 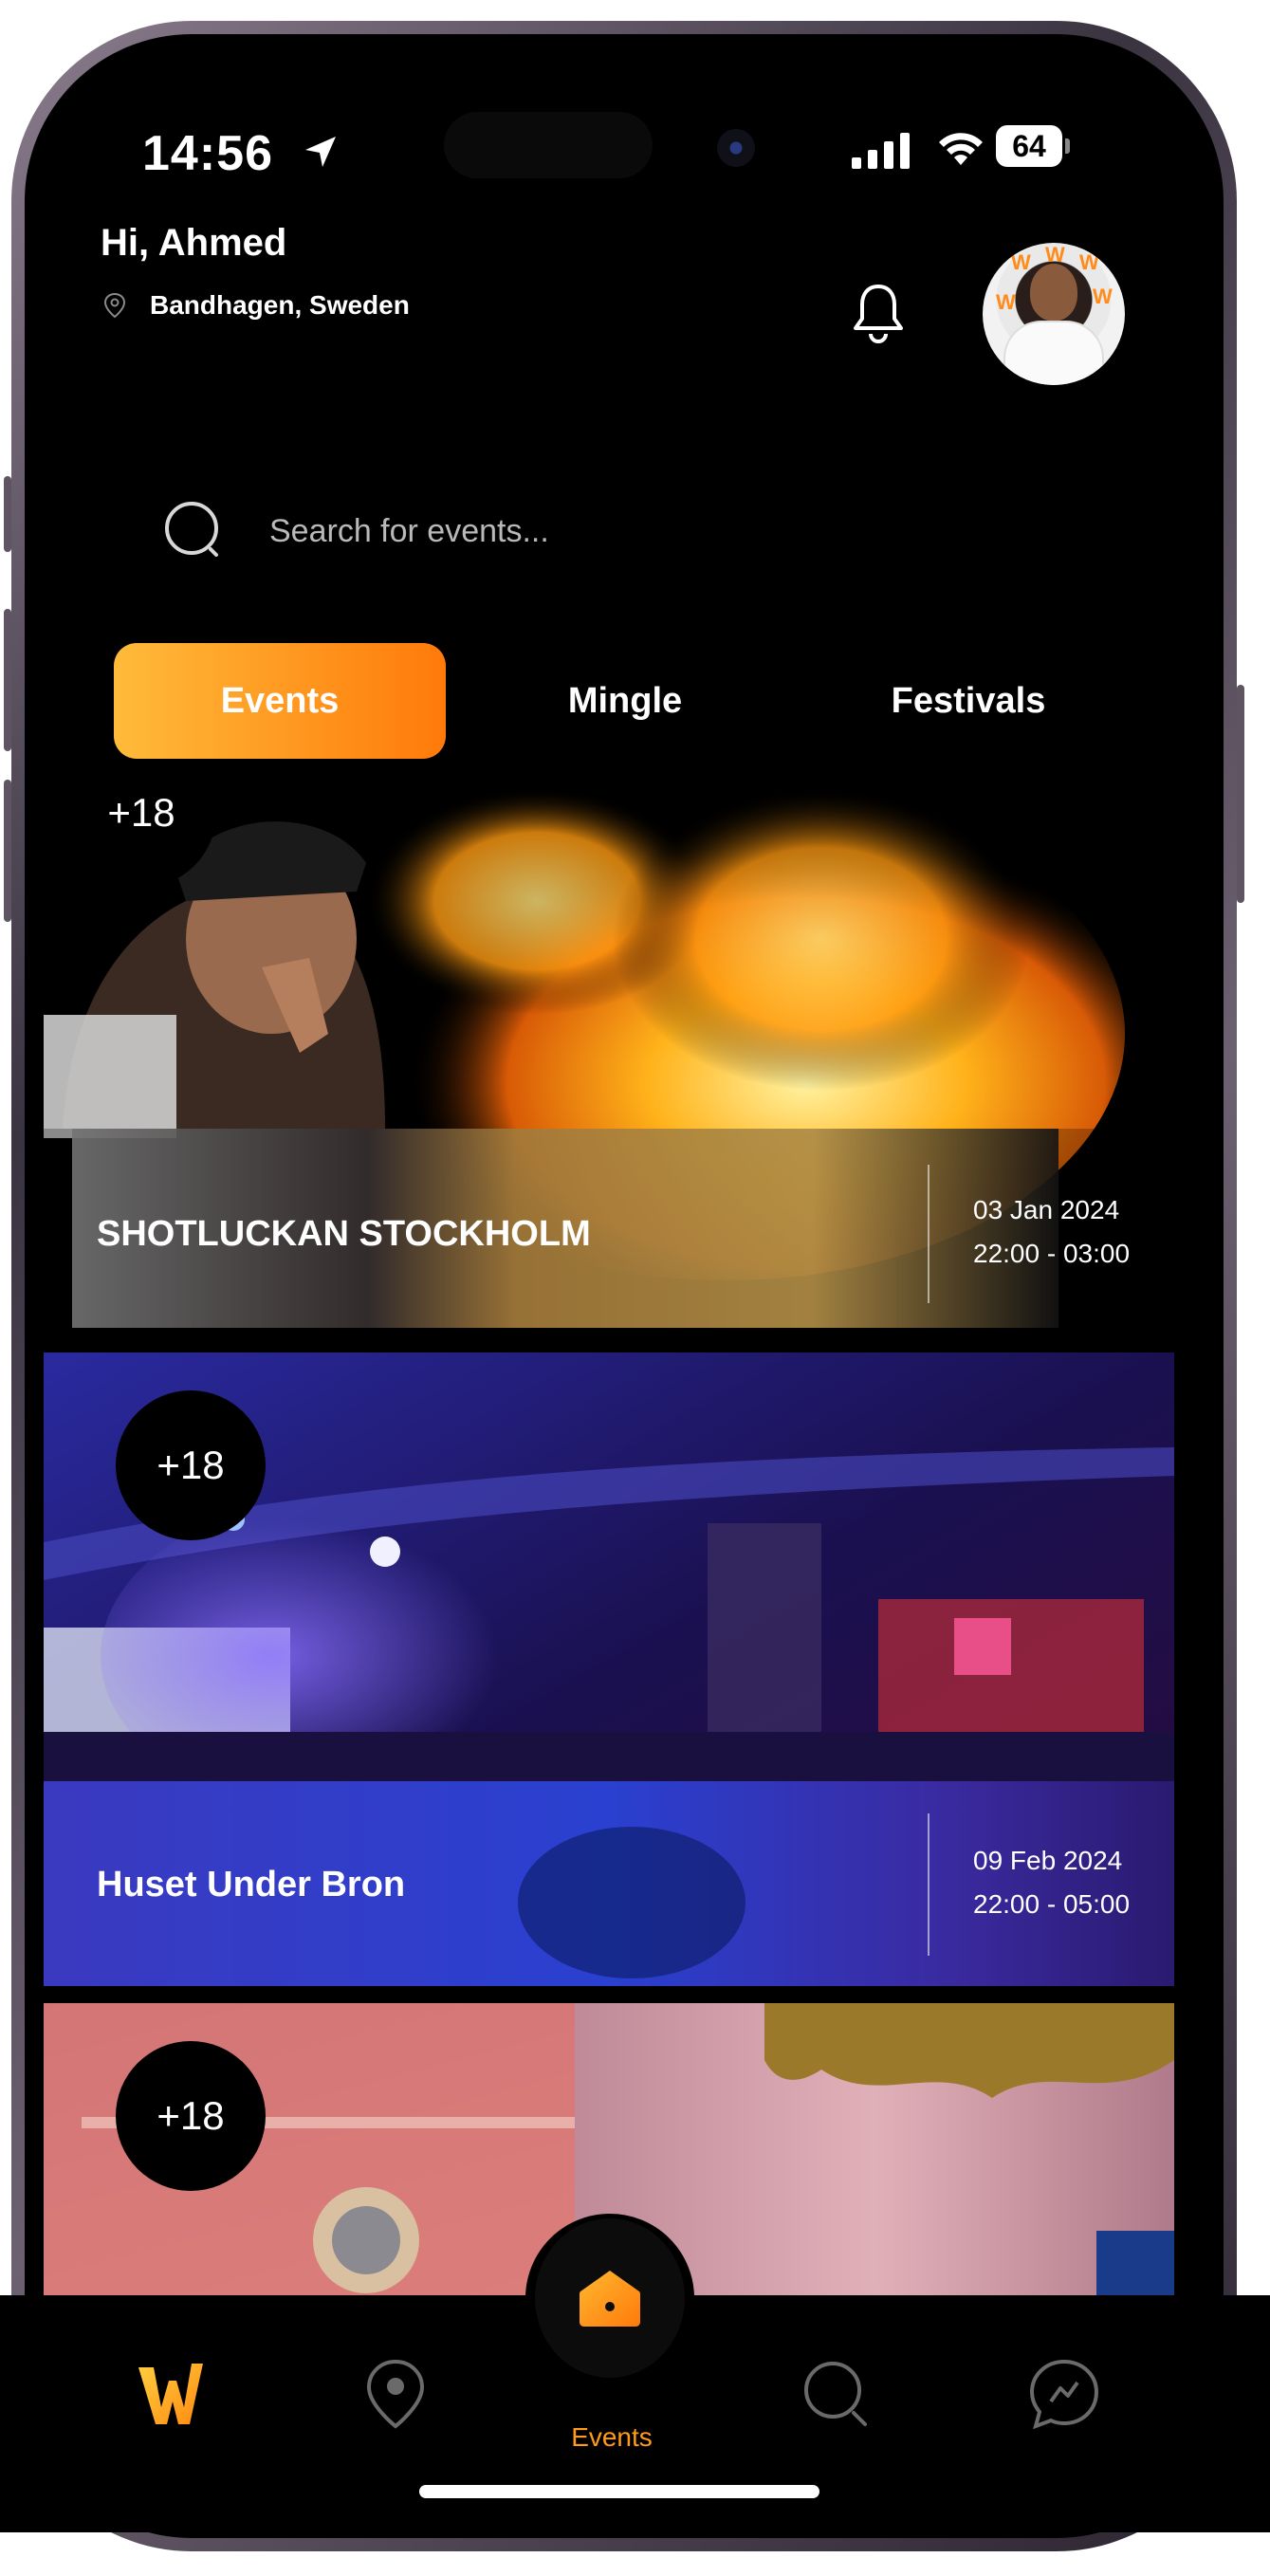 I want to click on tab-festivals: Festivals, so click(x=968, y=701).